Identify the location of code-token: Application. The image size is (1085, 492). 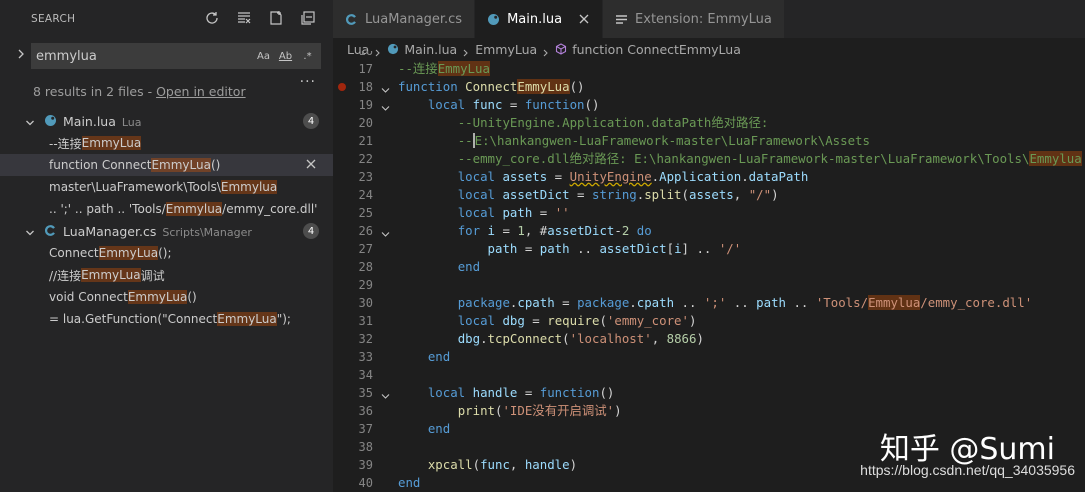
(700, 176).